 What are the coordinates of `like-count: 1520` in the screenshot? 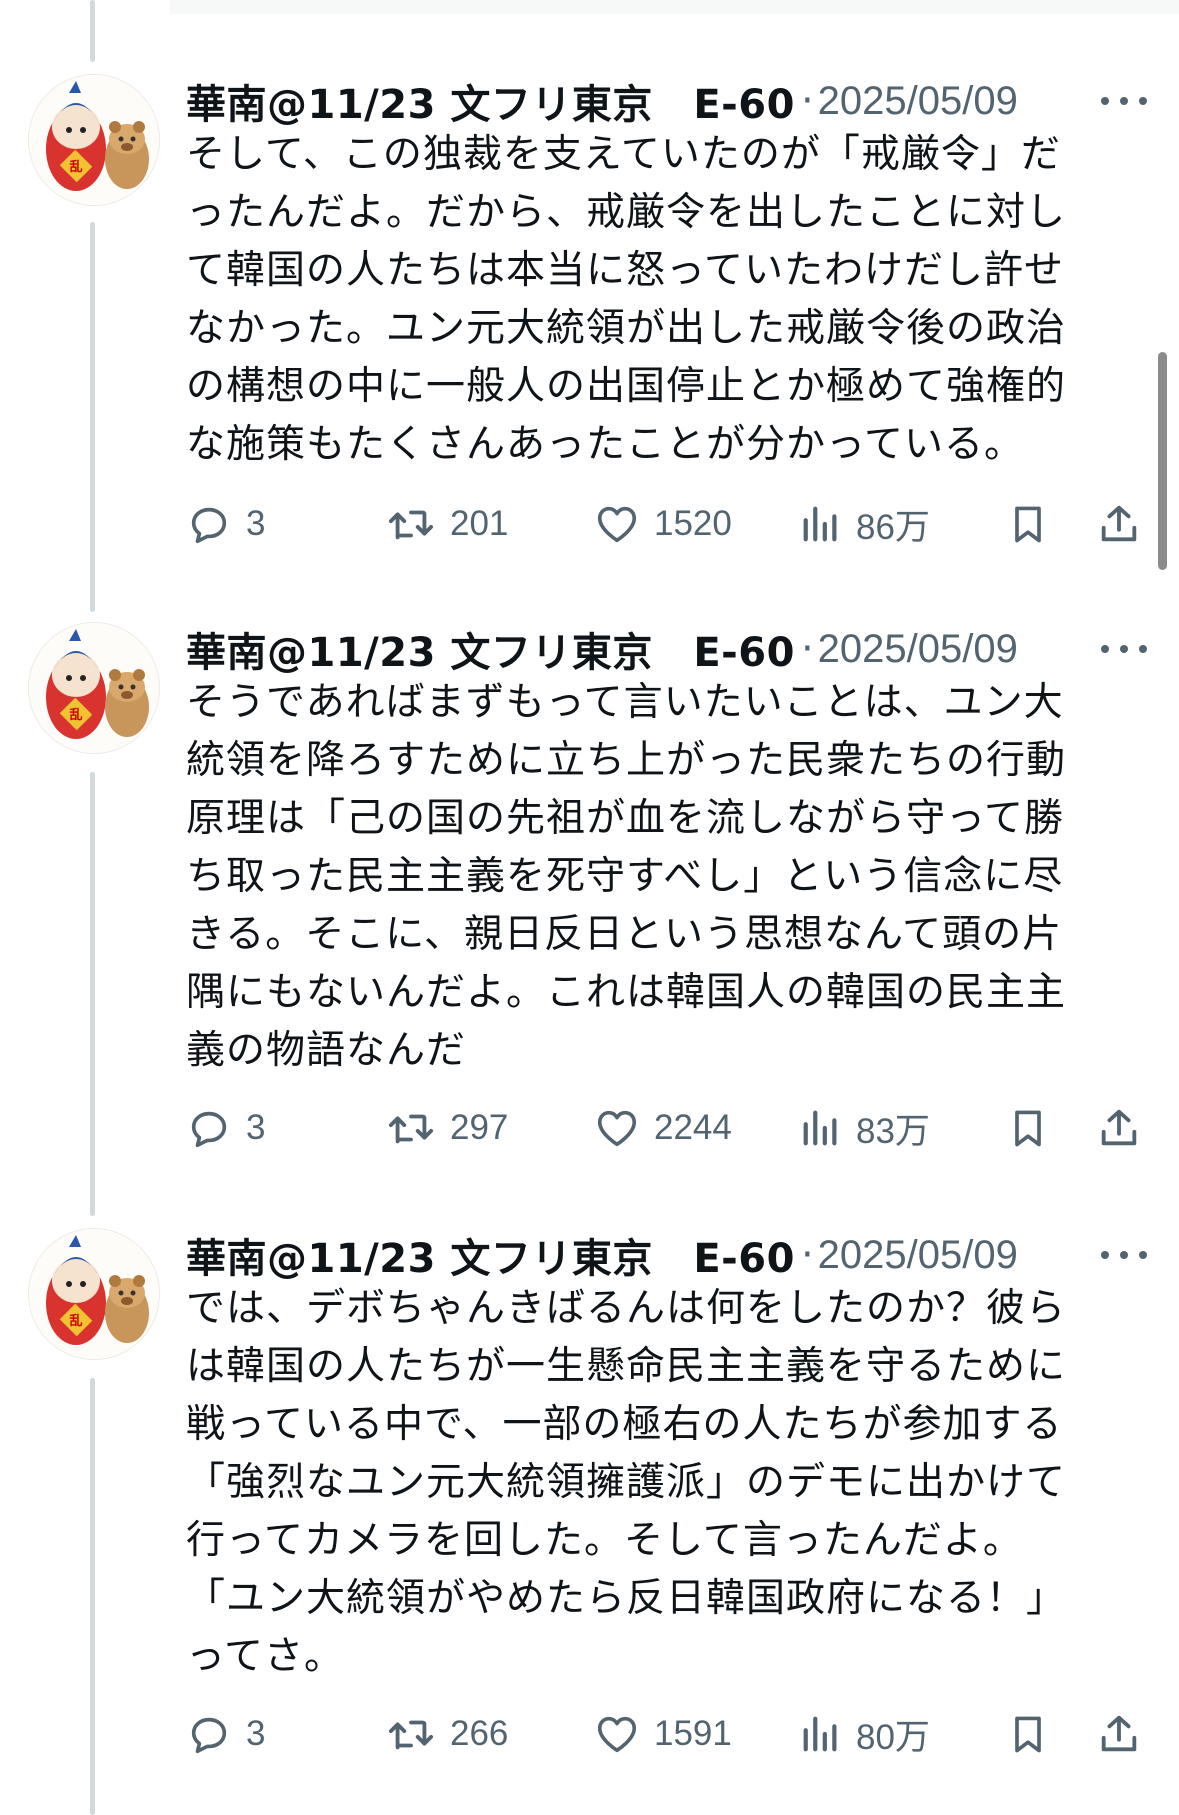 It's located at (693, 523).